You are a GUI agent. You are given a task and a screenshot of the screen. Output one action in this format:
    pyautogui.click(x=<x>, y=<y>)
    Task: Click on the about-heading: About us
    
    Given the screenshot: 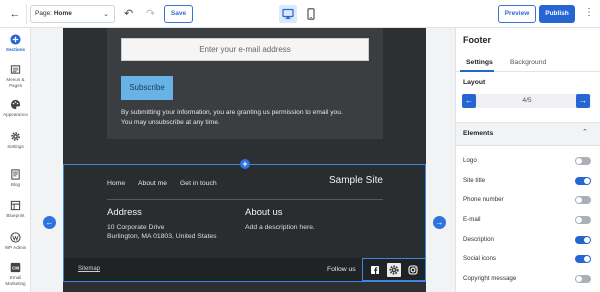 What is the action you would take?
    pyautogui.click(x=264, y=212)
    